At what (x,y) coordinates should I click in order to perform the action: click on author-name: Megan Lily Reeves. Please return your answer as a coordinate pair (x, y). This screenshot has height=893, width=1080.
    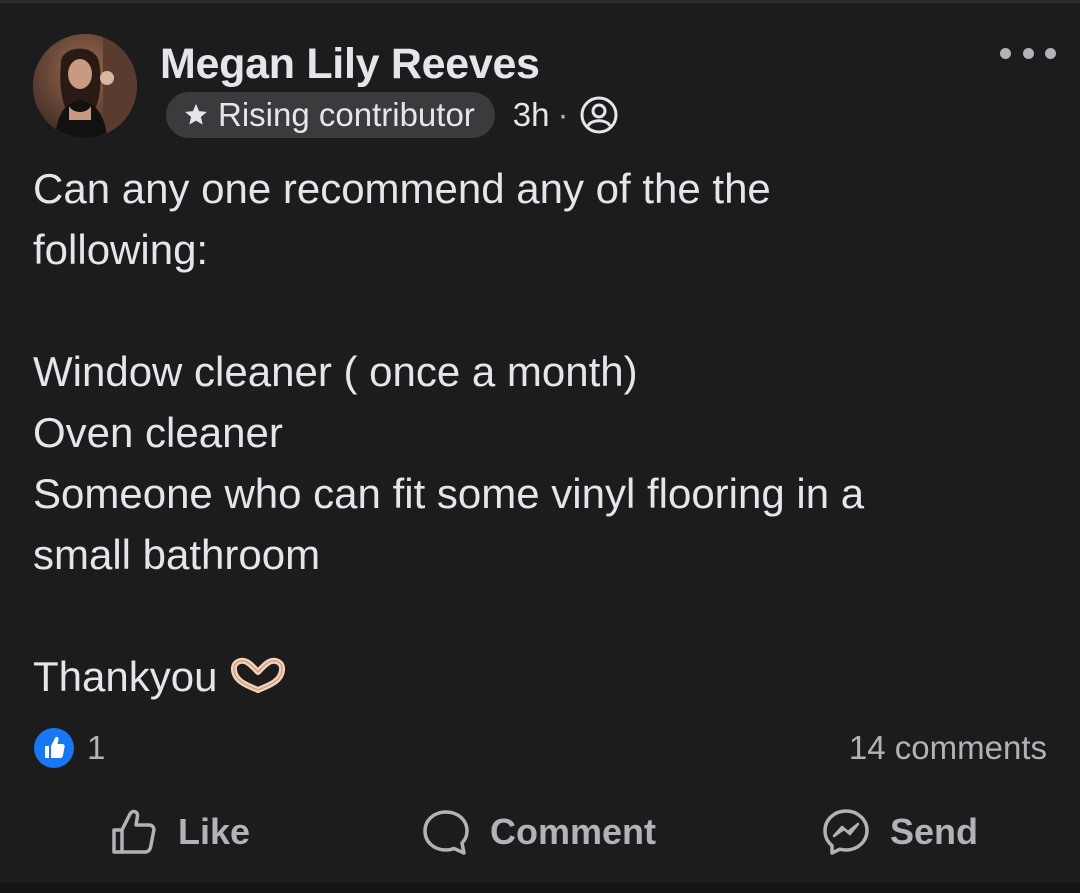
    Looking at the image, I should click on (350, 64).